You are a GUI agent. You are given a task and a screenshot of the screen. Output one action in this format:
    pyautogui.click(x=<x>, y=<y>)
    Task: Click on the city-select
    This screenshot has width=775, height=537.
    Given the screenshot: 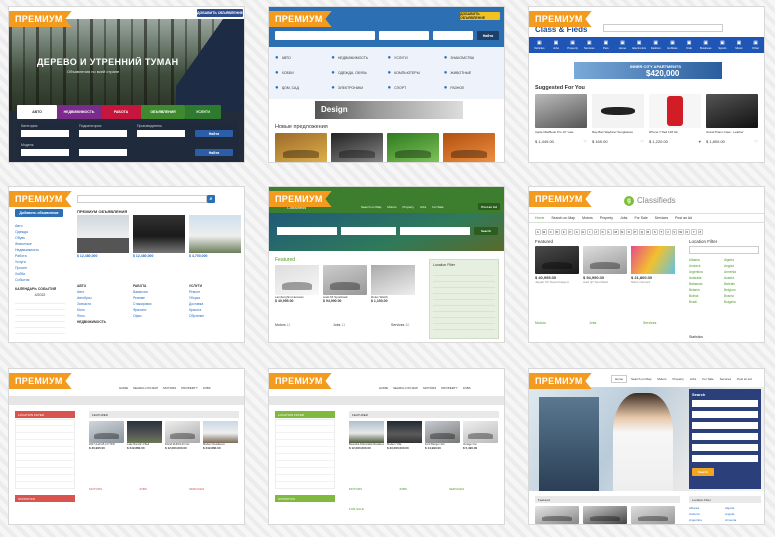 What is the action you would take?
    pyautogui.click(x=725, y=425)
    